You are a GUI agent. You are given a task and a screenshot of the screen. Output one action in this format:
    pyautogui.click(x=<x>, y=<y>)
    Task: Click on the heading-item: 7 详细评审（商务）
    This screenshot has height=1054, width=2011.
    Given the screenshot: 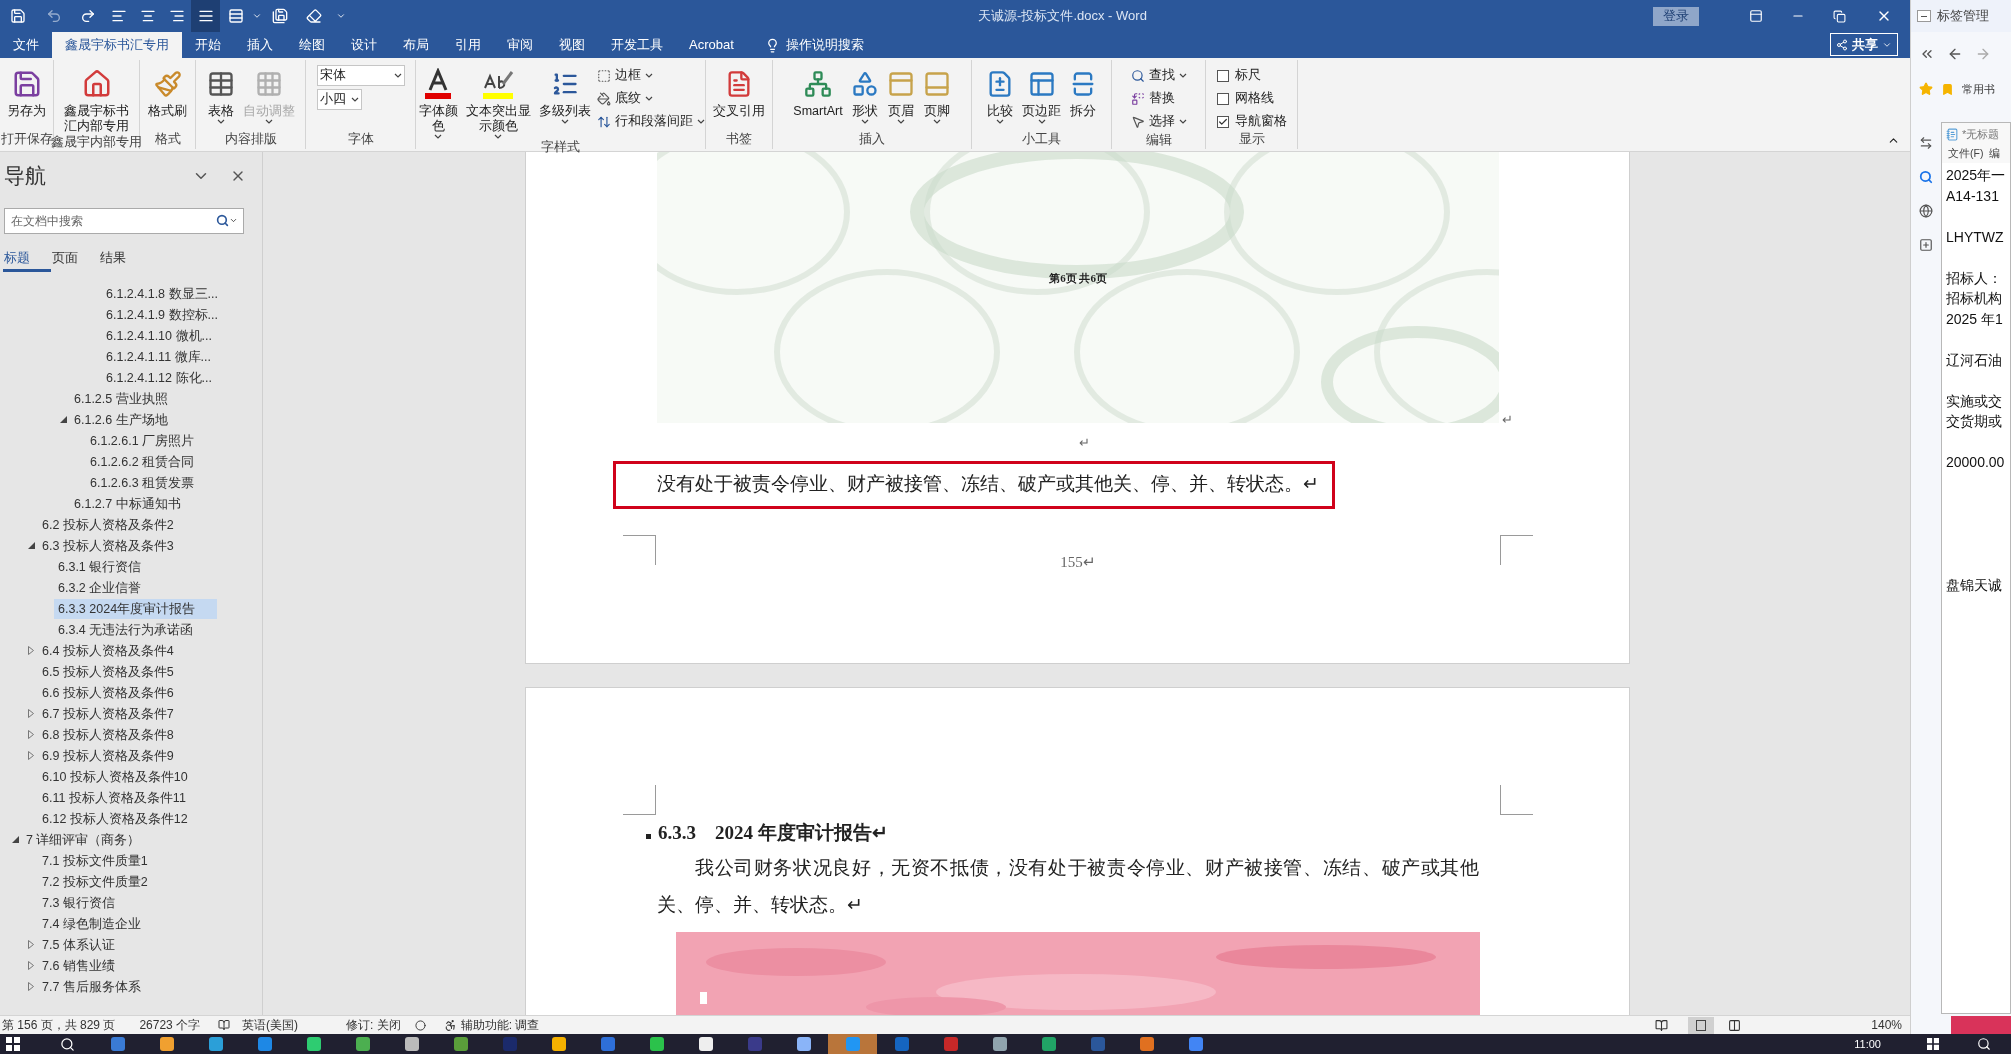 What is the action you would take?
    pyautogui.click(x=81, y=839)
    